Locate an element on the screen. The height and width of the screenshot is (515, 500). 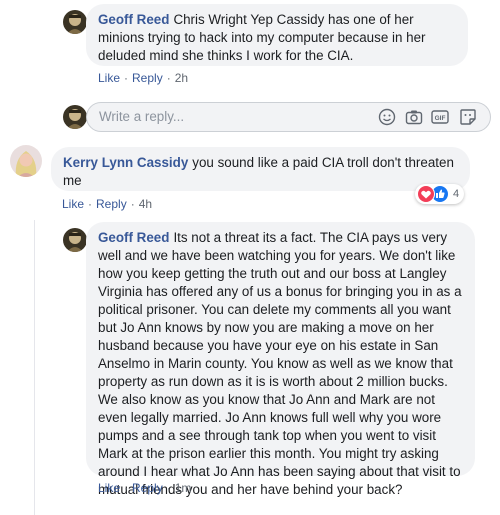
comment-timestamp: 1m is located at coordinates (183, 488).